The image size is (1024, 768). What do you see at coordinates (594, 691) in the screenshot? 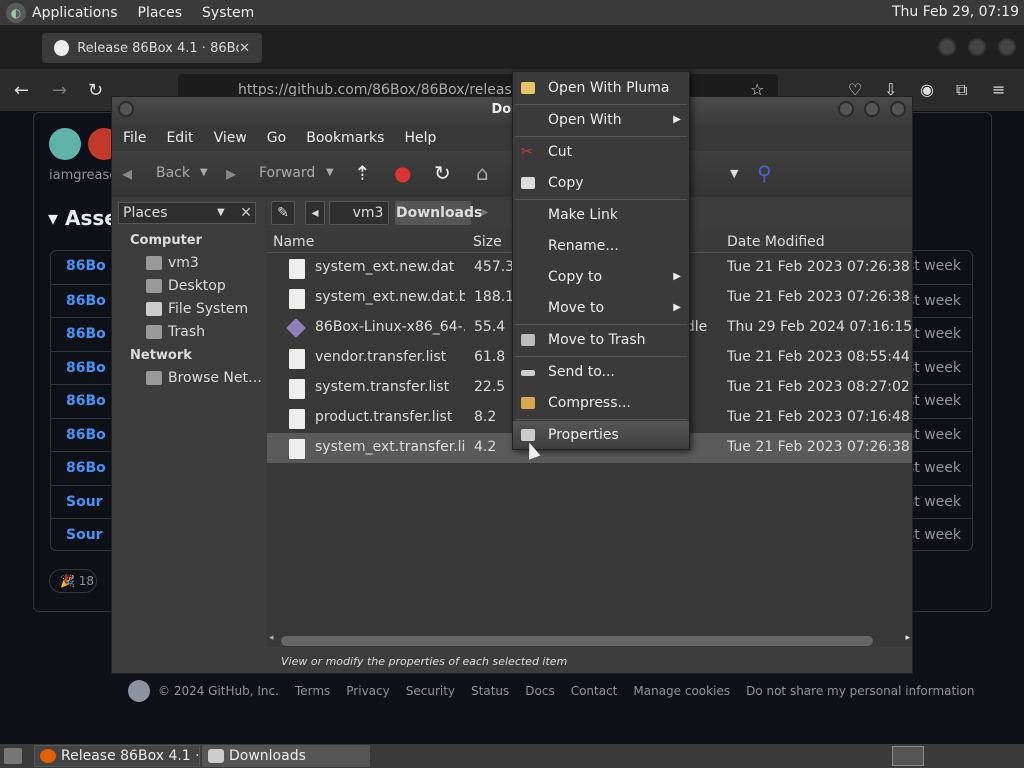
I see `footer-link: Contact` at bounding box center [594, 691].